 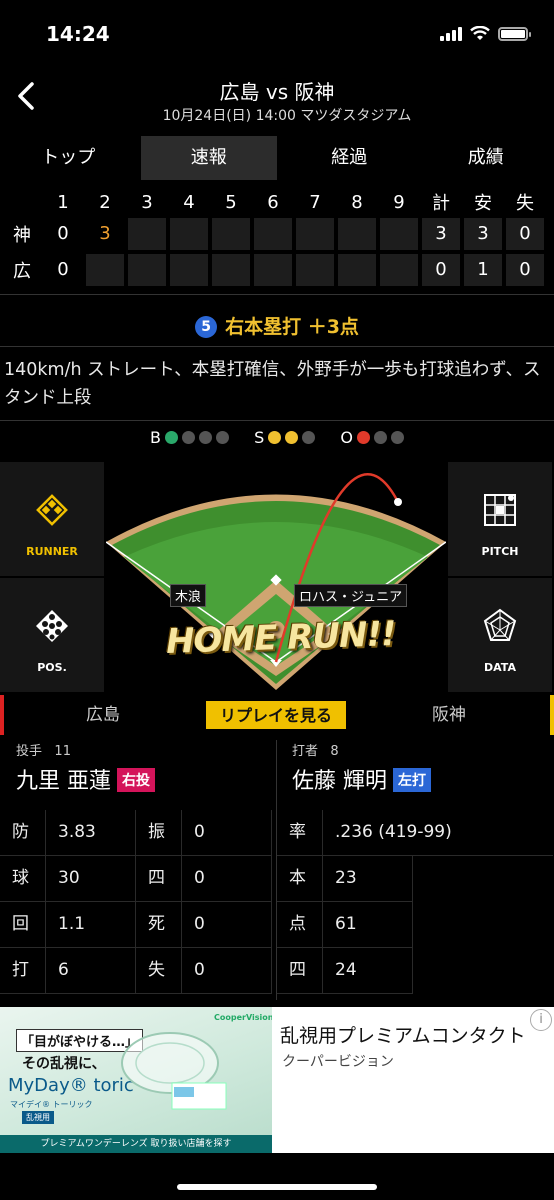 What do you see at coordinates (339, 781) in the screenshot?
I see `batter-name: 佐藤 輝明` at bounding box center [339, 781].